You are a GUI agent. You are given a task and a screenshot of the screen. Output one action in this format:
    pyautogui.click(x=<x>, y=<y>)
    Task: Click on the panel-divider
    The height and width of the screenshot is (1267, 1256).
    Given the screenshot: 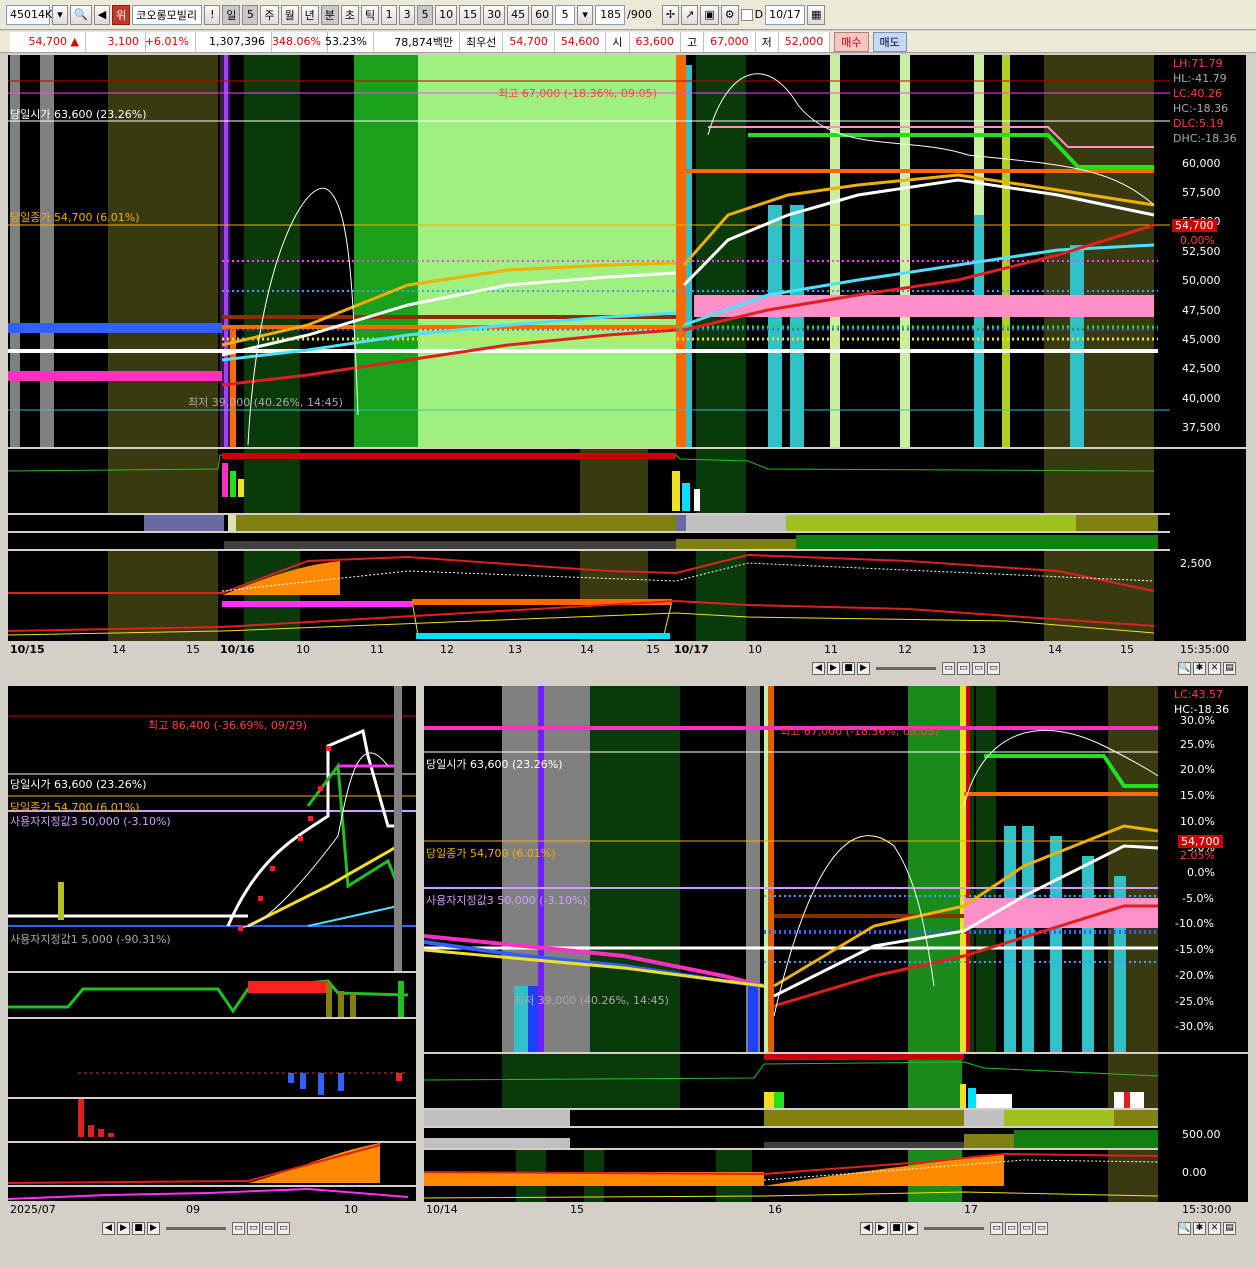 What is the action you would take?
    pyautogui.click(x=628, y=681)
    